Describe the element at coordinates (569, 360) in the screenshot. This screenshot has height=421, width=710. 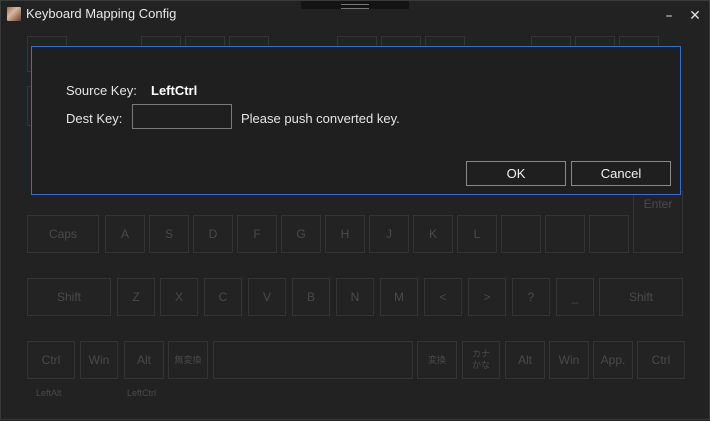
I see `key-win-right: Win` at that location.